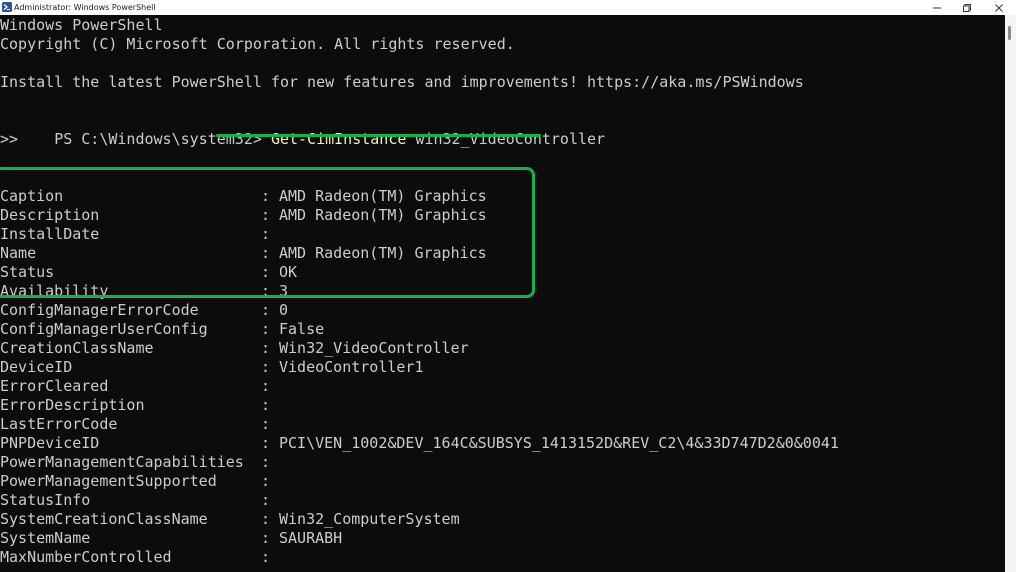 Image resolution: width=1016 pixels, height=572 pixels. What do you see at coordinates (502, 215) in the screenshot?
I see `property-row: Description: AMD Radeon(TM) Graphics` at bounding box center [502, 215].